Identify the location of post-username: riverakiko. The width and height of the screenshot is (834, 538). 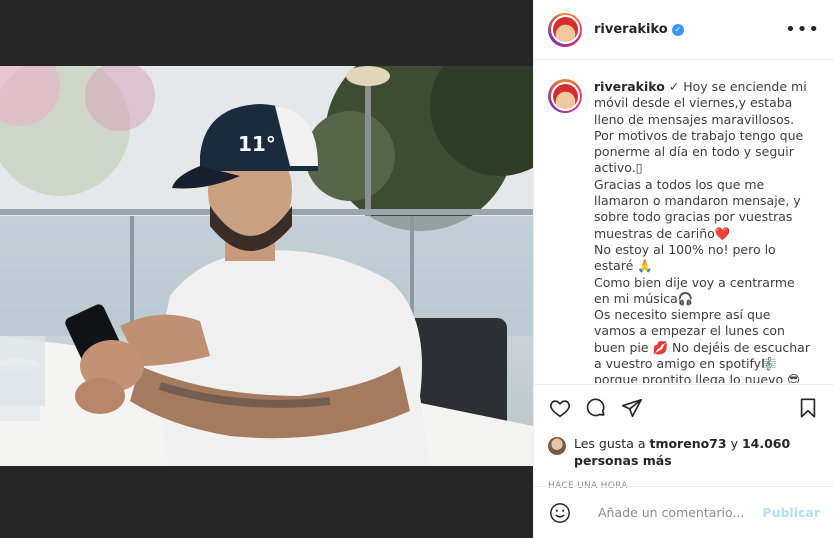
(631, 29).